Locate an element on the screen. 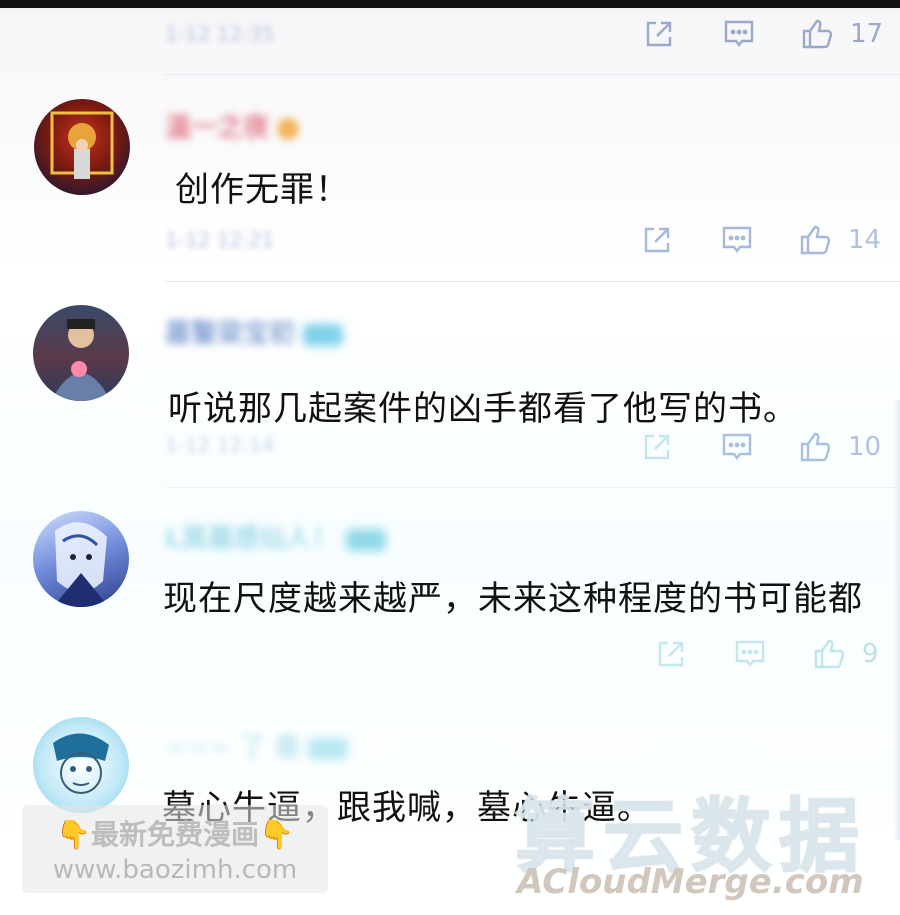  watermark-badge: 👇最新免费漫画👇 www.baozimh.com is located at coordinates (175, 849).